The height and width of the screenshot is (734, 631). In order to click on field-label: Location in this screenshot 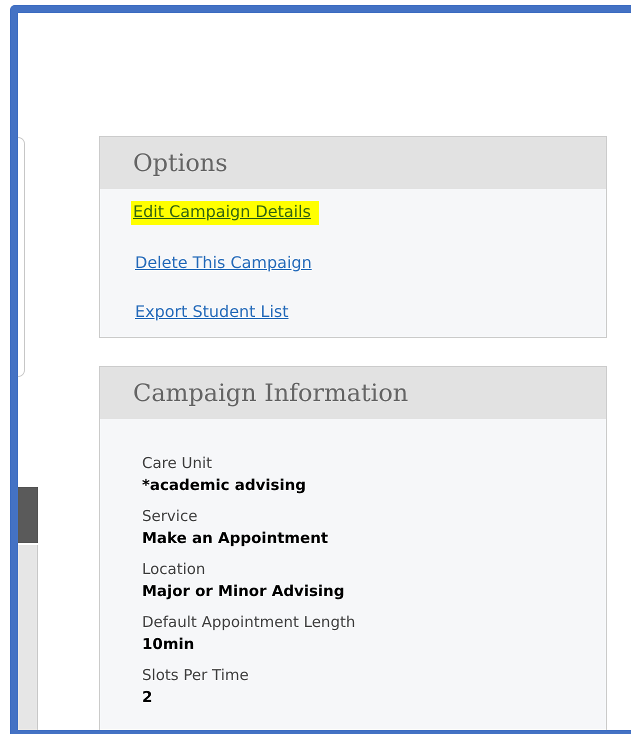, I will do `click(174, 569)`.